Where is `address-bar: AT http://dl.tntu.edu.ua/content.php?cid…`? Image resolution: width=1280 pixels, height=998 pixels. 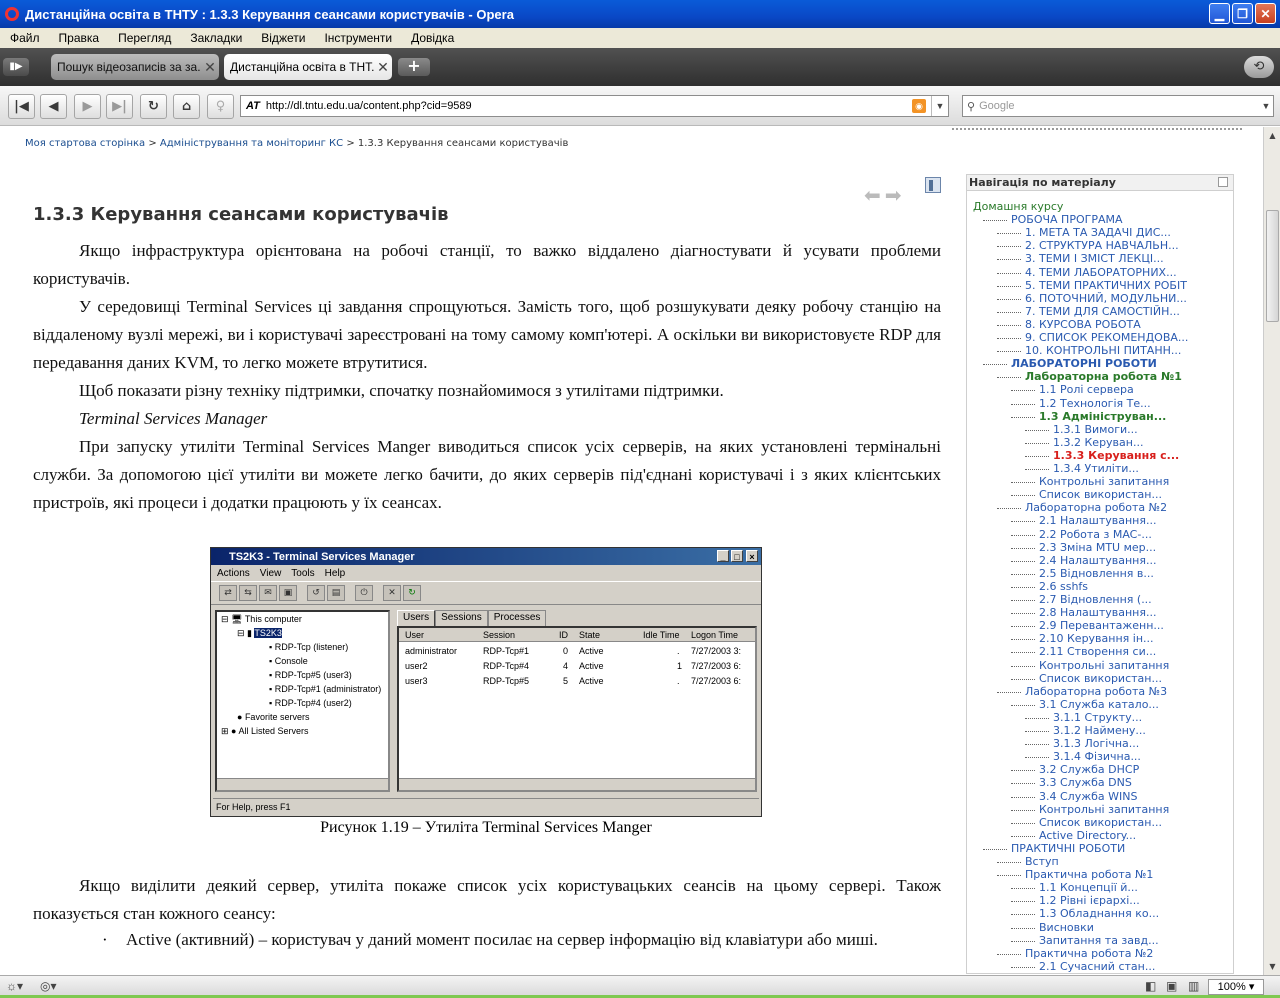
address-bar: AT http://dl.tntu.edu.ua/content.php?cid… is located at coordinates (594, 106).